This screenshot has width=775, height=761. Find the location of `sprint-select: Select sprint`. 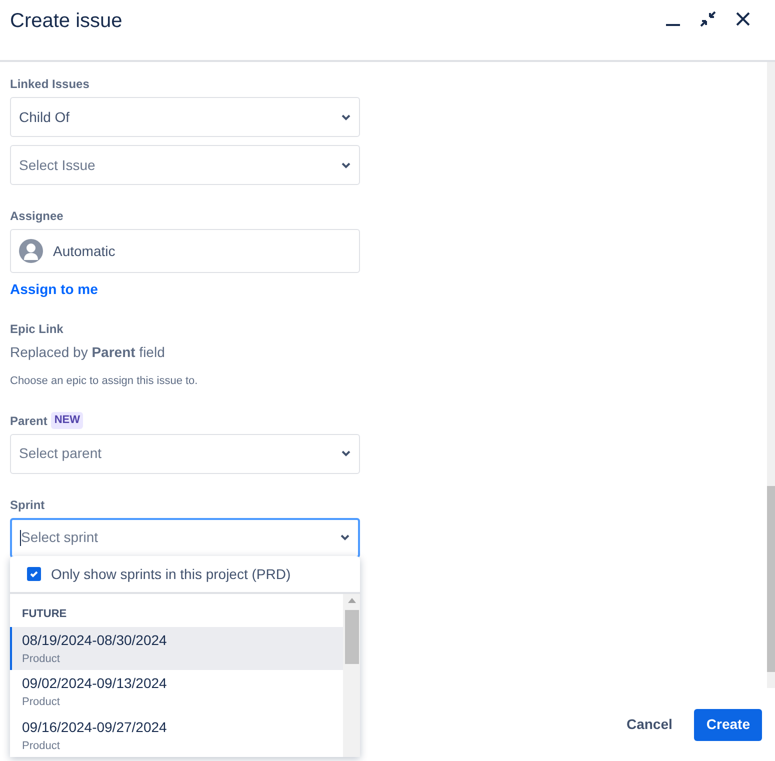

sprint-select: Select sprint is located at coordinates (185, 538).